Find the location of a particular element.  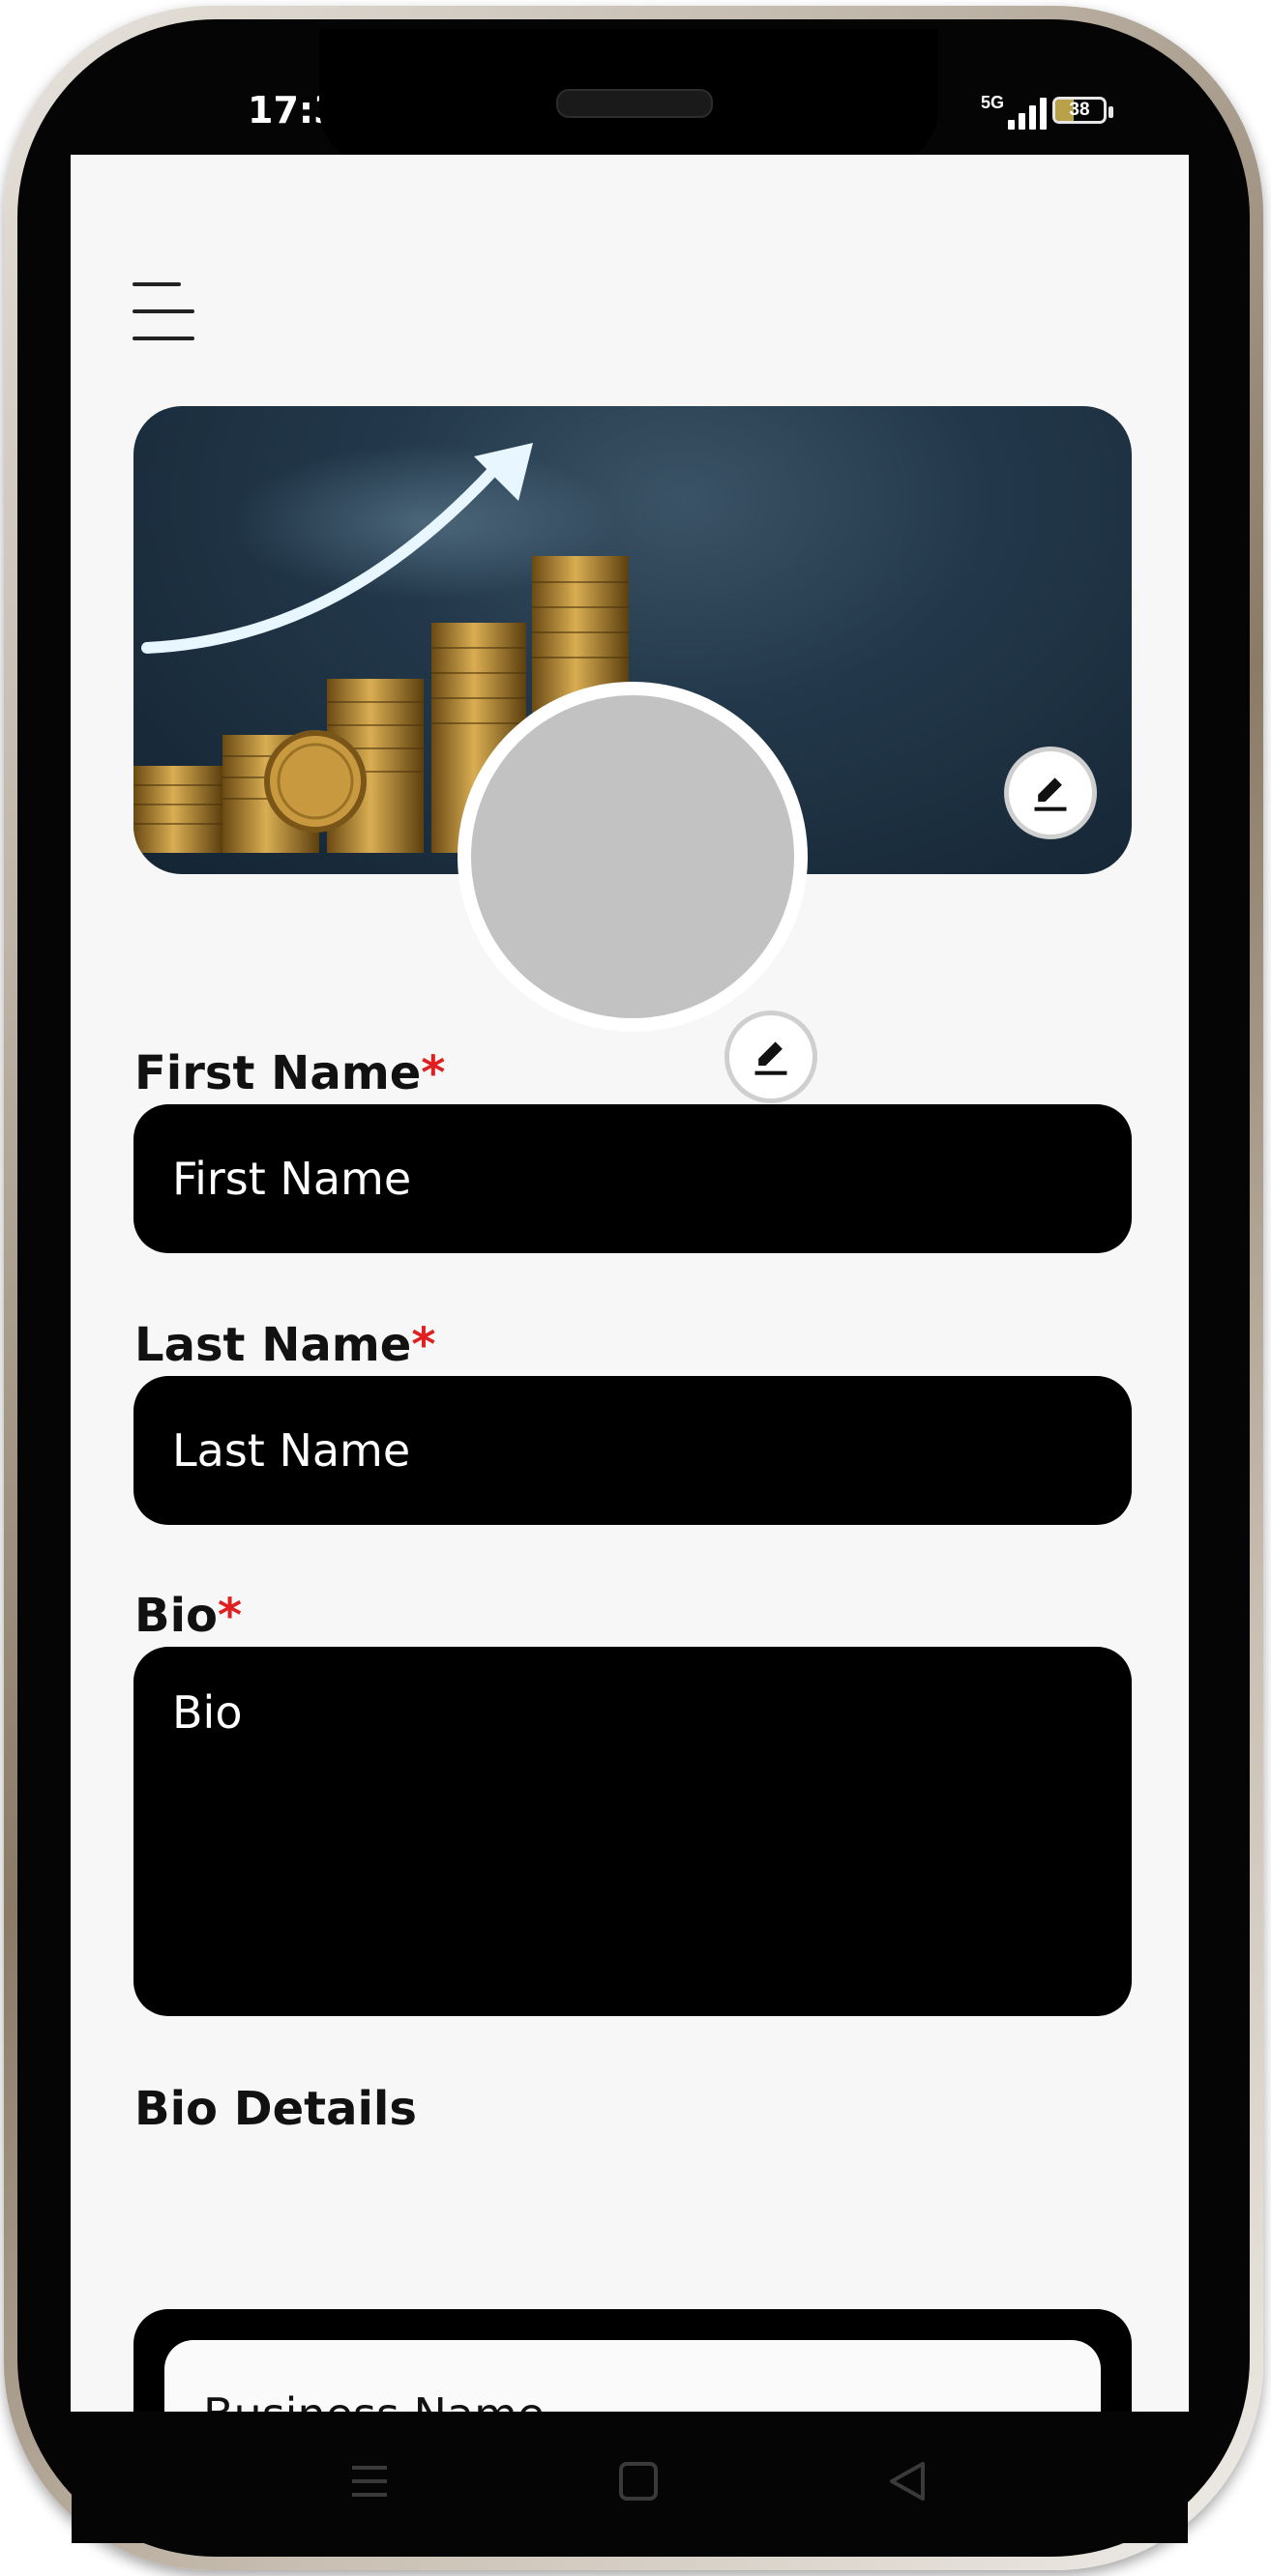

bio-placeholder: Bio is located at coordinates (208, 1712).